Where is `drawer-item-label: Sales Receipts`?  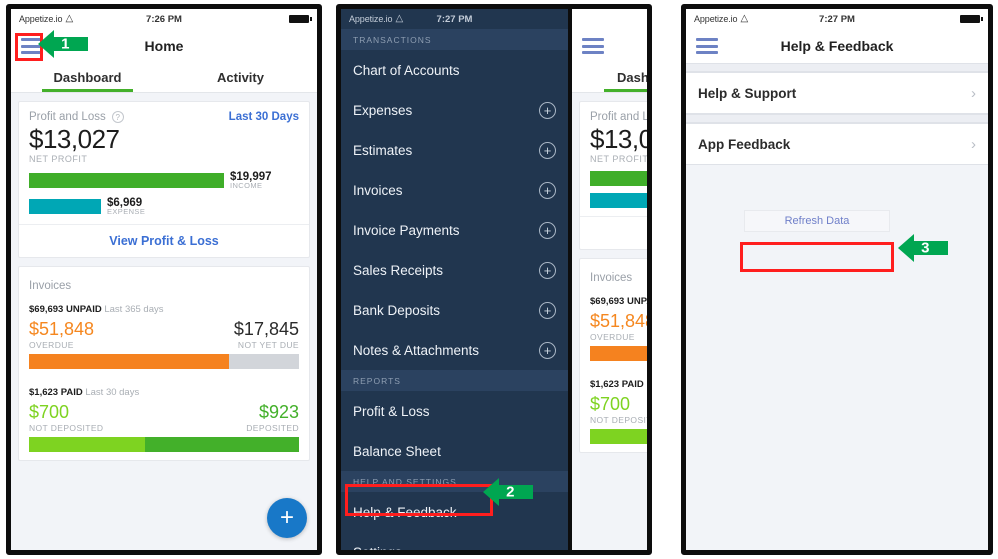
drawer-item-label: Sales Receipts is located at coordinates (398, 270).